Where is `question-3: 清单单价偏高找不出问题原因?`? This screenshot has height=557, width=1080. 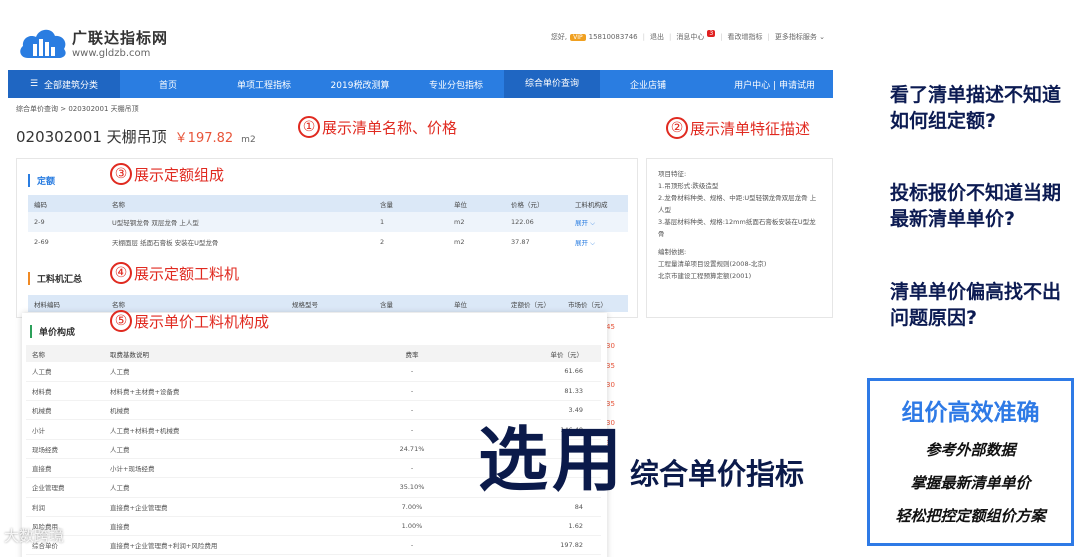
question-3: 清单单价偏高找不出问题原因? is located at coordinates (976, 305).